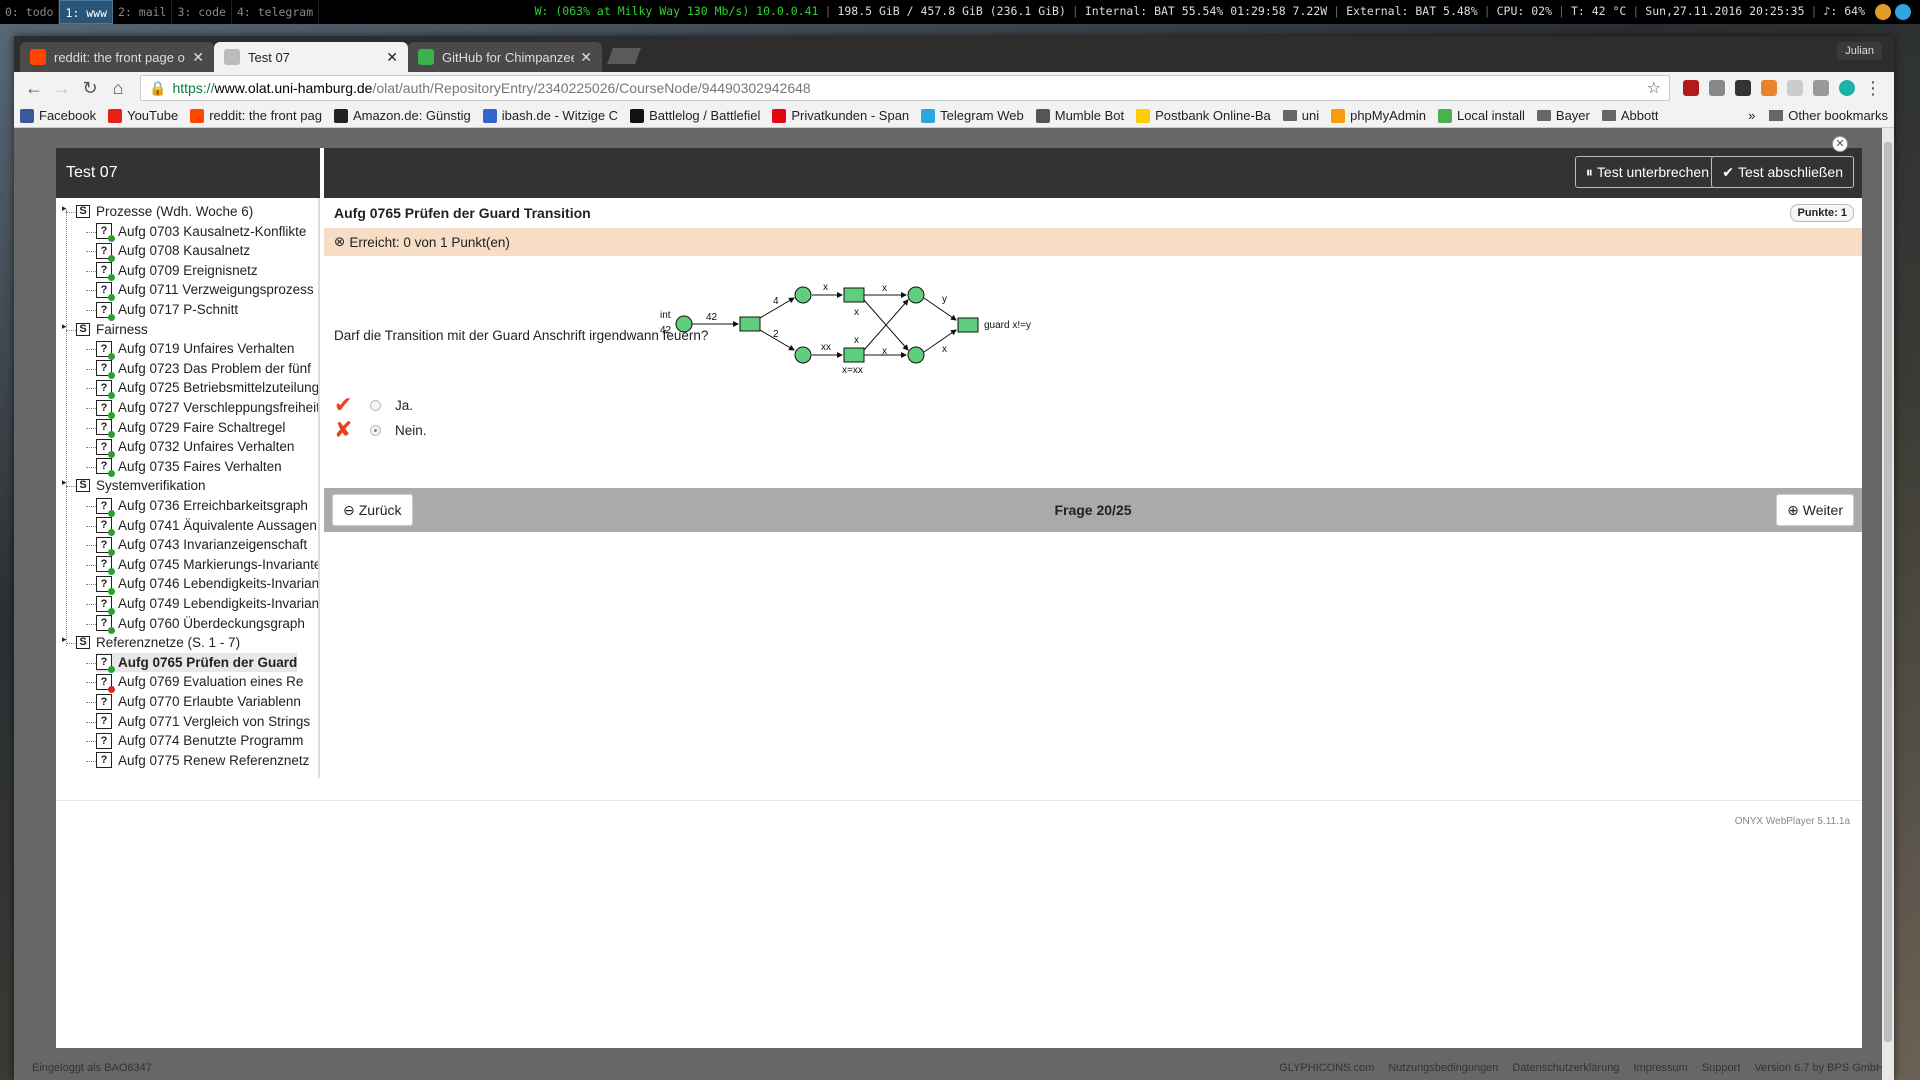 The image size is (1920, 1080). What do you see at coordinates (1903, 12) in the screenshot?
I see `telegram-tray-icon` at bounding box center [1903, 12].